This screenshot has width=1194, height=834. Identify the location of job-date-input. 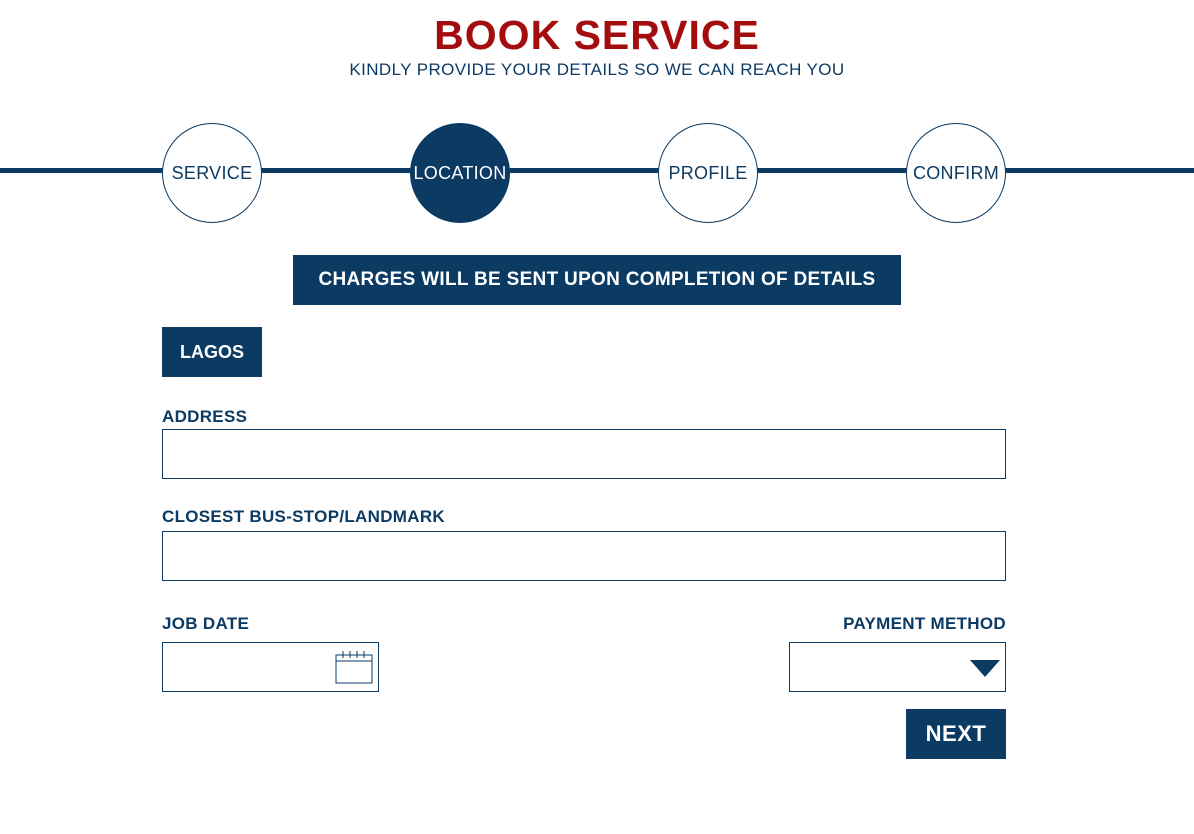
(245, 667).